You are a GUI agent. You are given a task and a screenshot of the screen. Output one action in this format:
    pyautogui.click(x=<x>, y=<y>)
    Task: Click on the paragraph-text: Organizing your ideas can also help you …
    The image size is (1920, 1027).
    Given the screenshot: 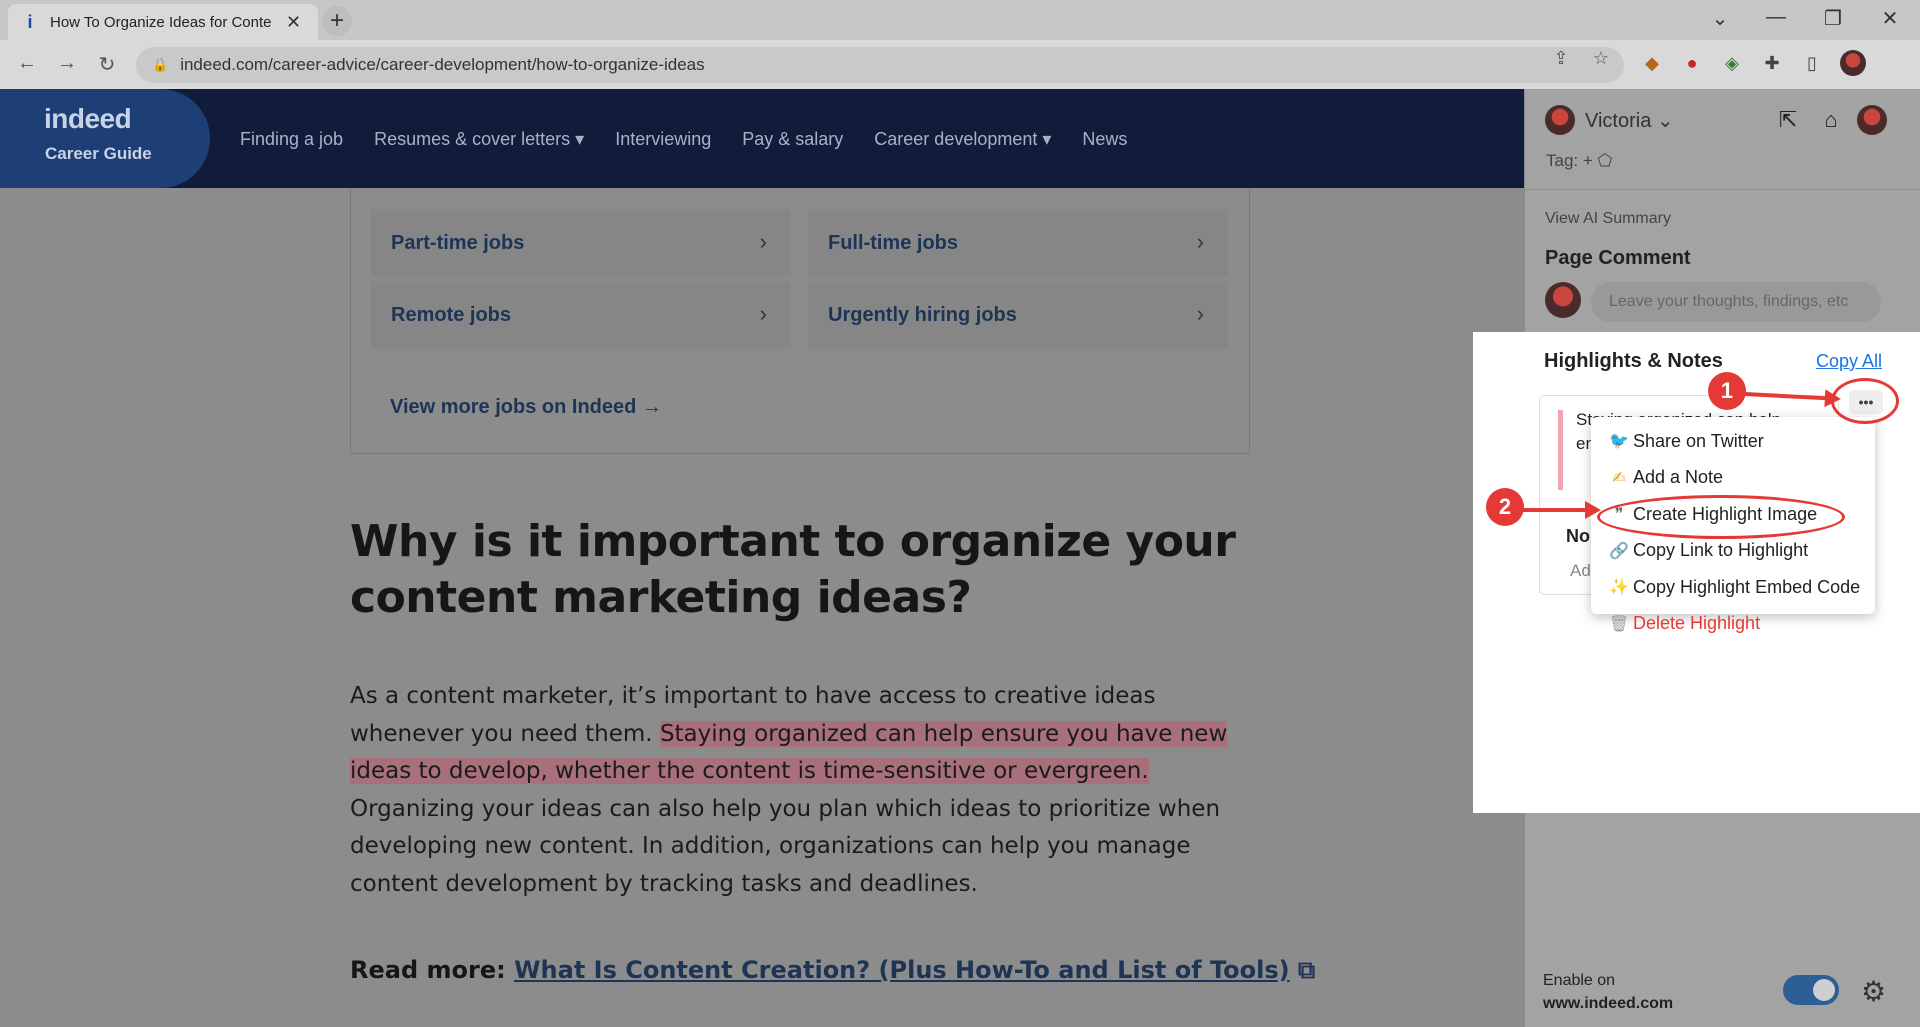 What is the action you would take?
    pyautogui.click(x=785, y=846)
    